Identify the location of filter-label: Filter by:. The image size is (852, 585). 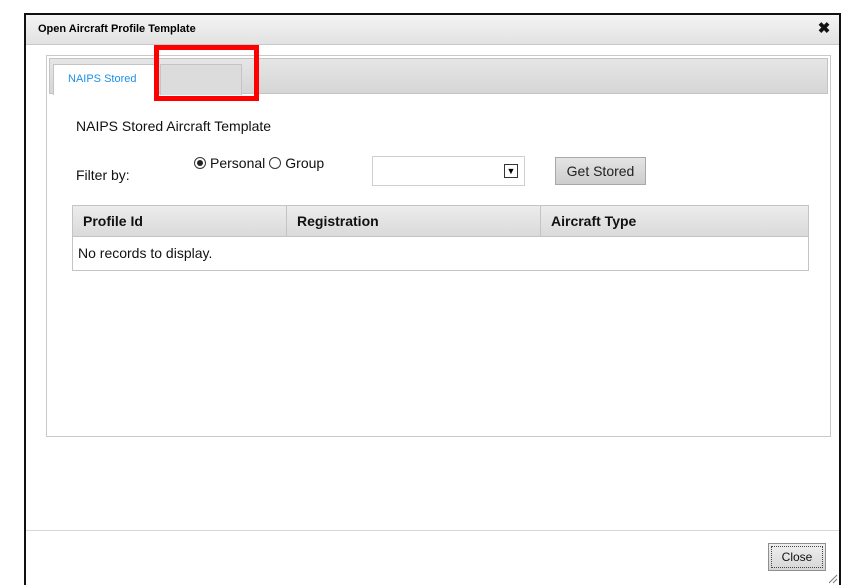
(103, 175).